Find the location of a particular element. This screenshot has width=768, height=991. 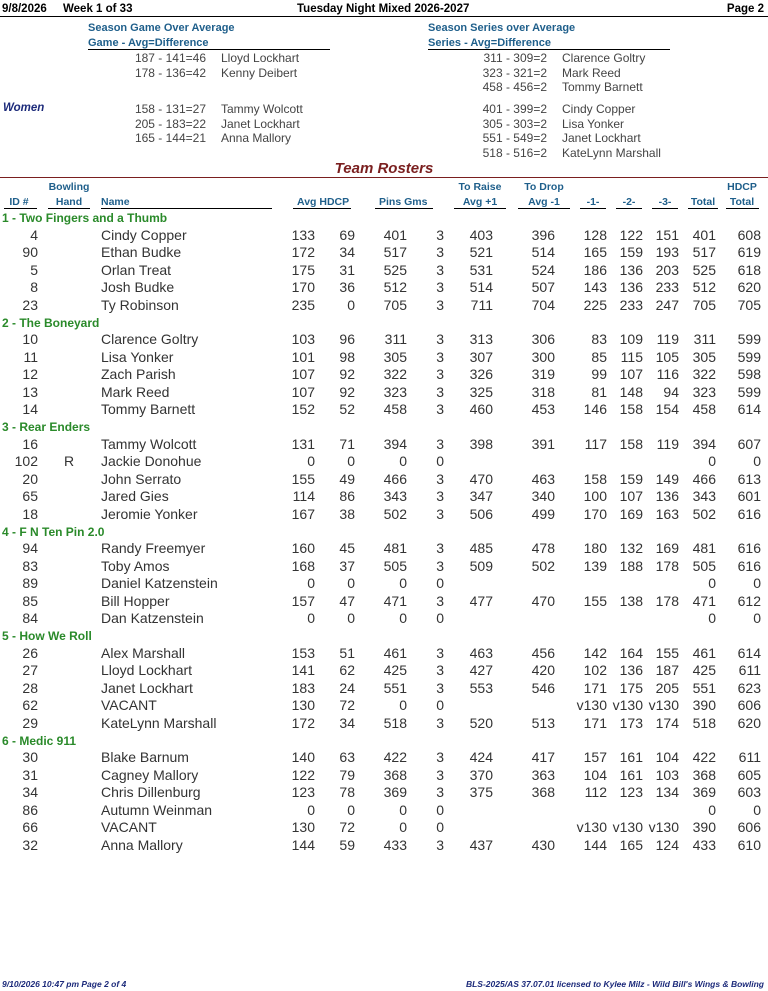

cell-hdcp-total: 623 is located at coordinates (749, 687).